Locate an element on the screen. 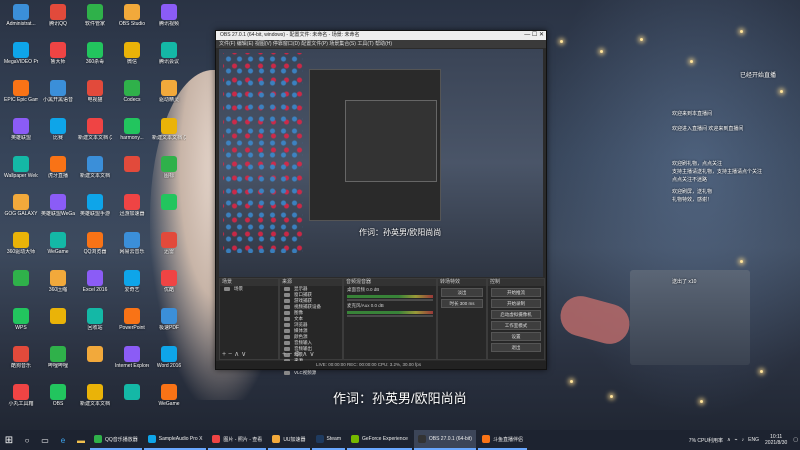 The image size is (800, 450). taskbar-app: Steam is located at coordinates (328, 440).